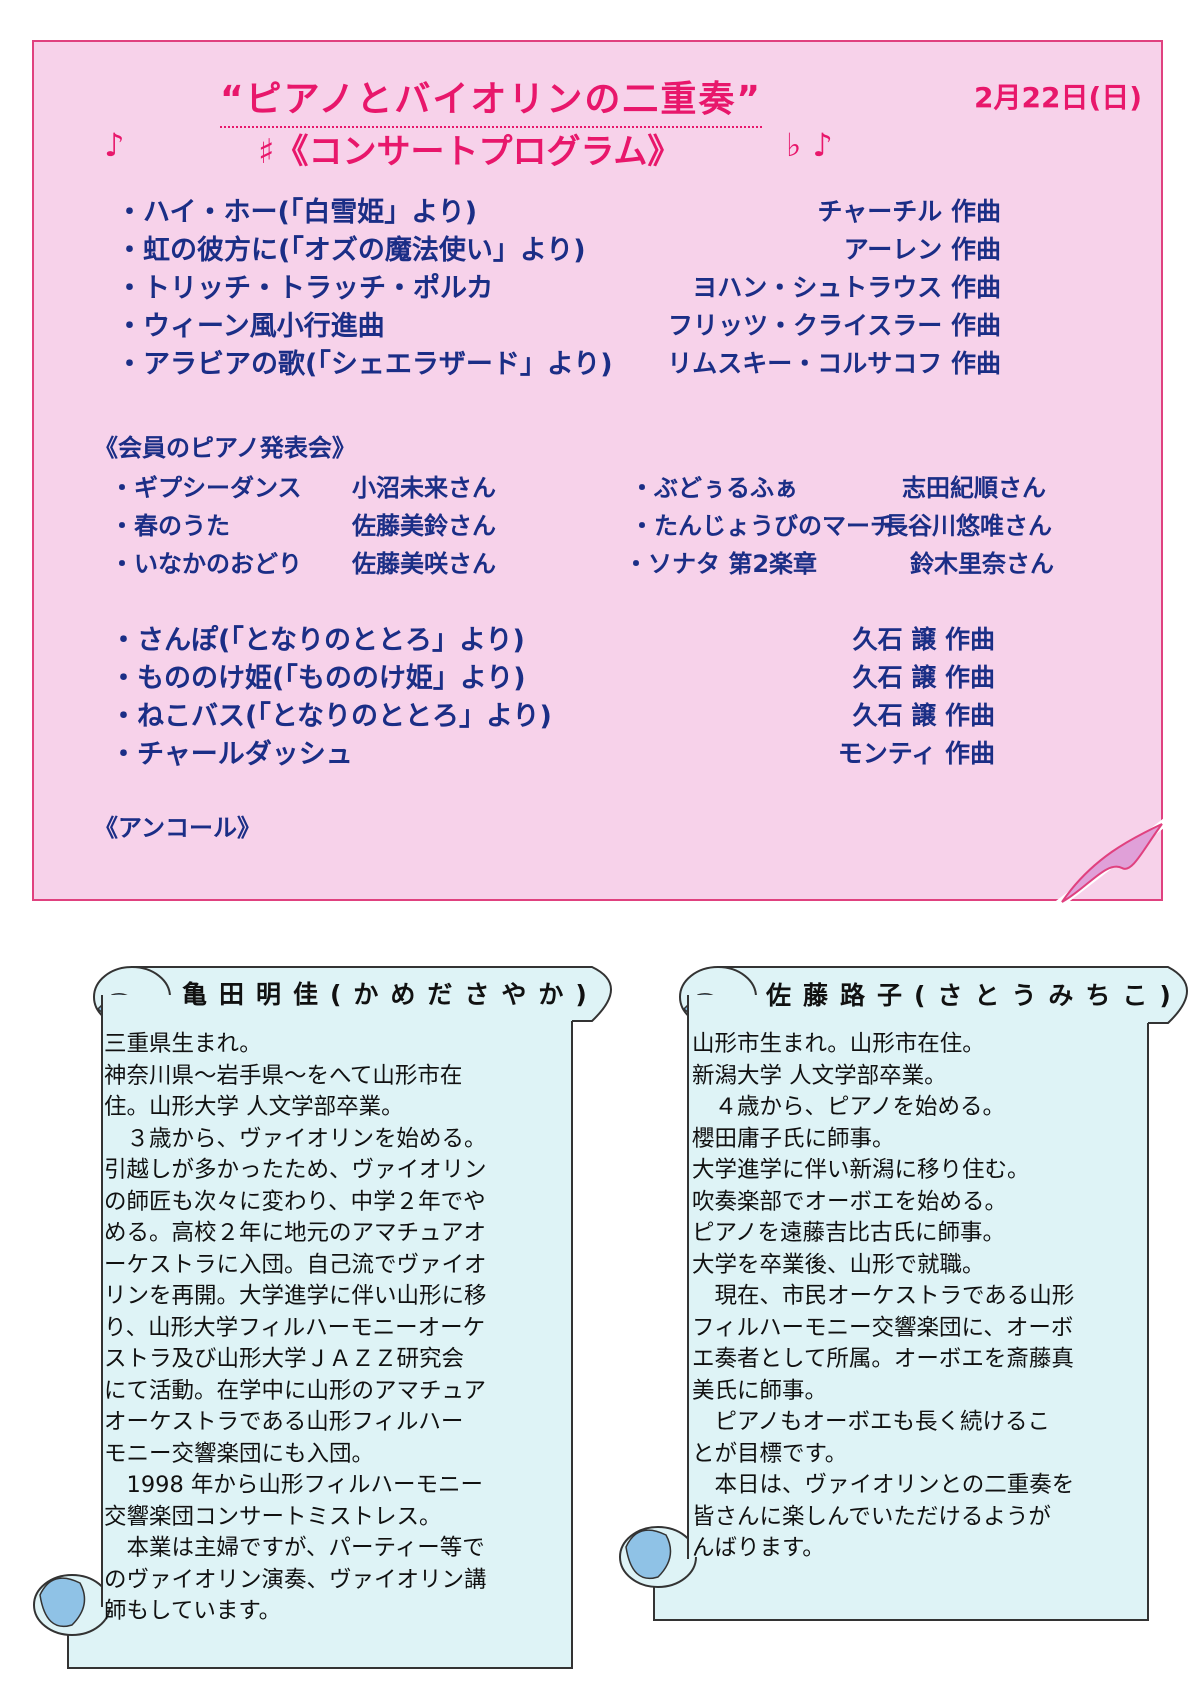 The image size is (1198, 1682). I want to click on program-item-title: ・虹の彼方に(「オズの魔法使い」より), so click(351, 250).